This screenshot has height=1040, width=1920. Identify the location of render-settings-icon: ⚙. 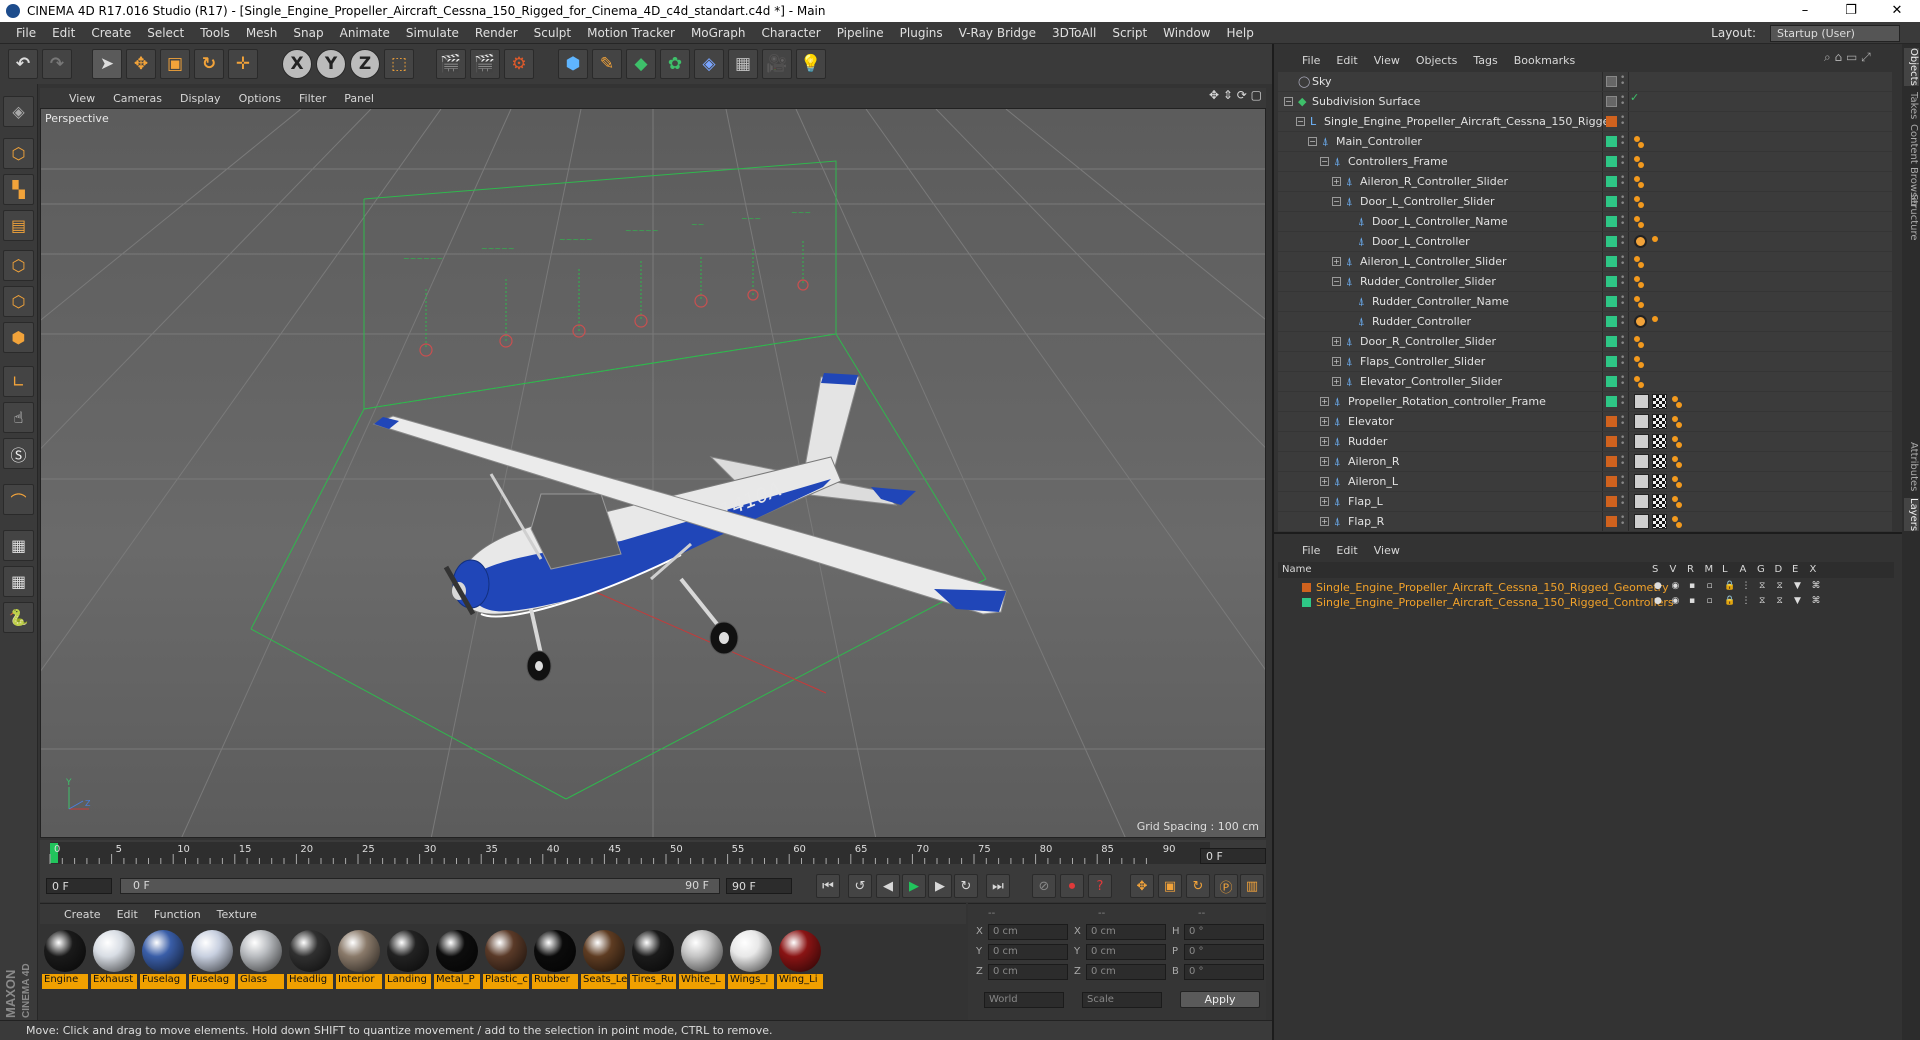
(519, 64).